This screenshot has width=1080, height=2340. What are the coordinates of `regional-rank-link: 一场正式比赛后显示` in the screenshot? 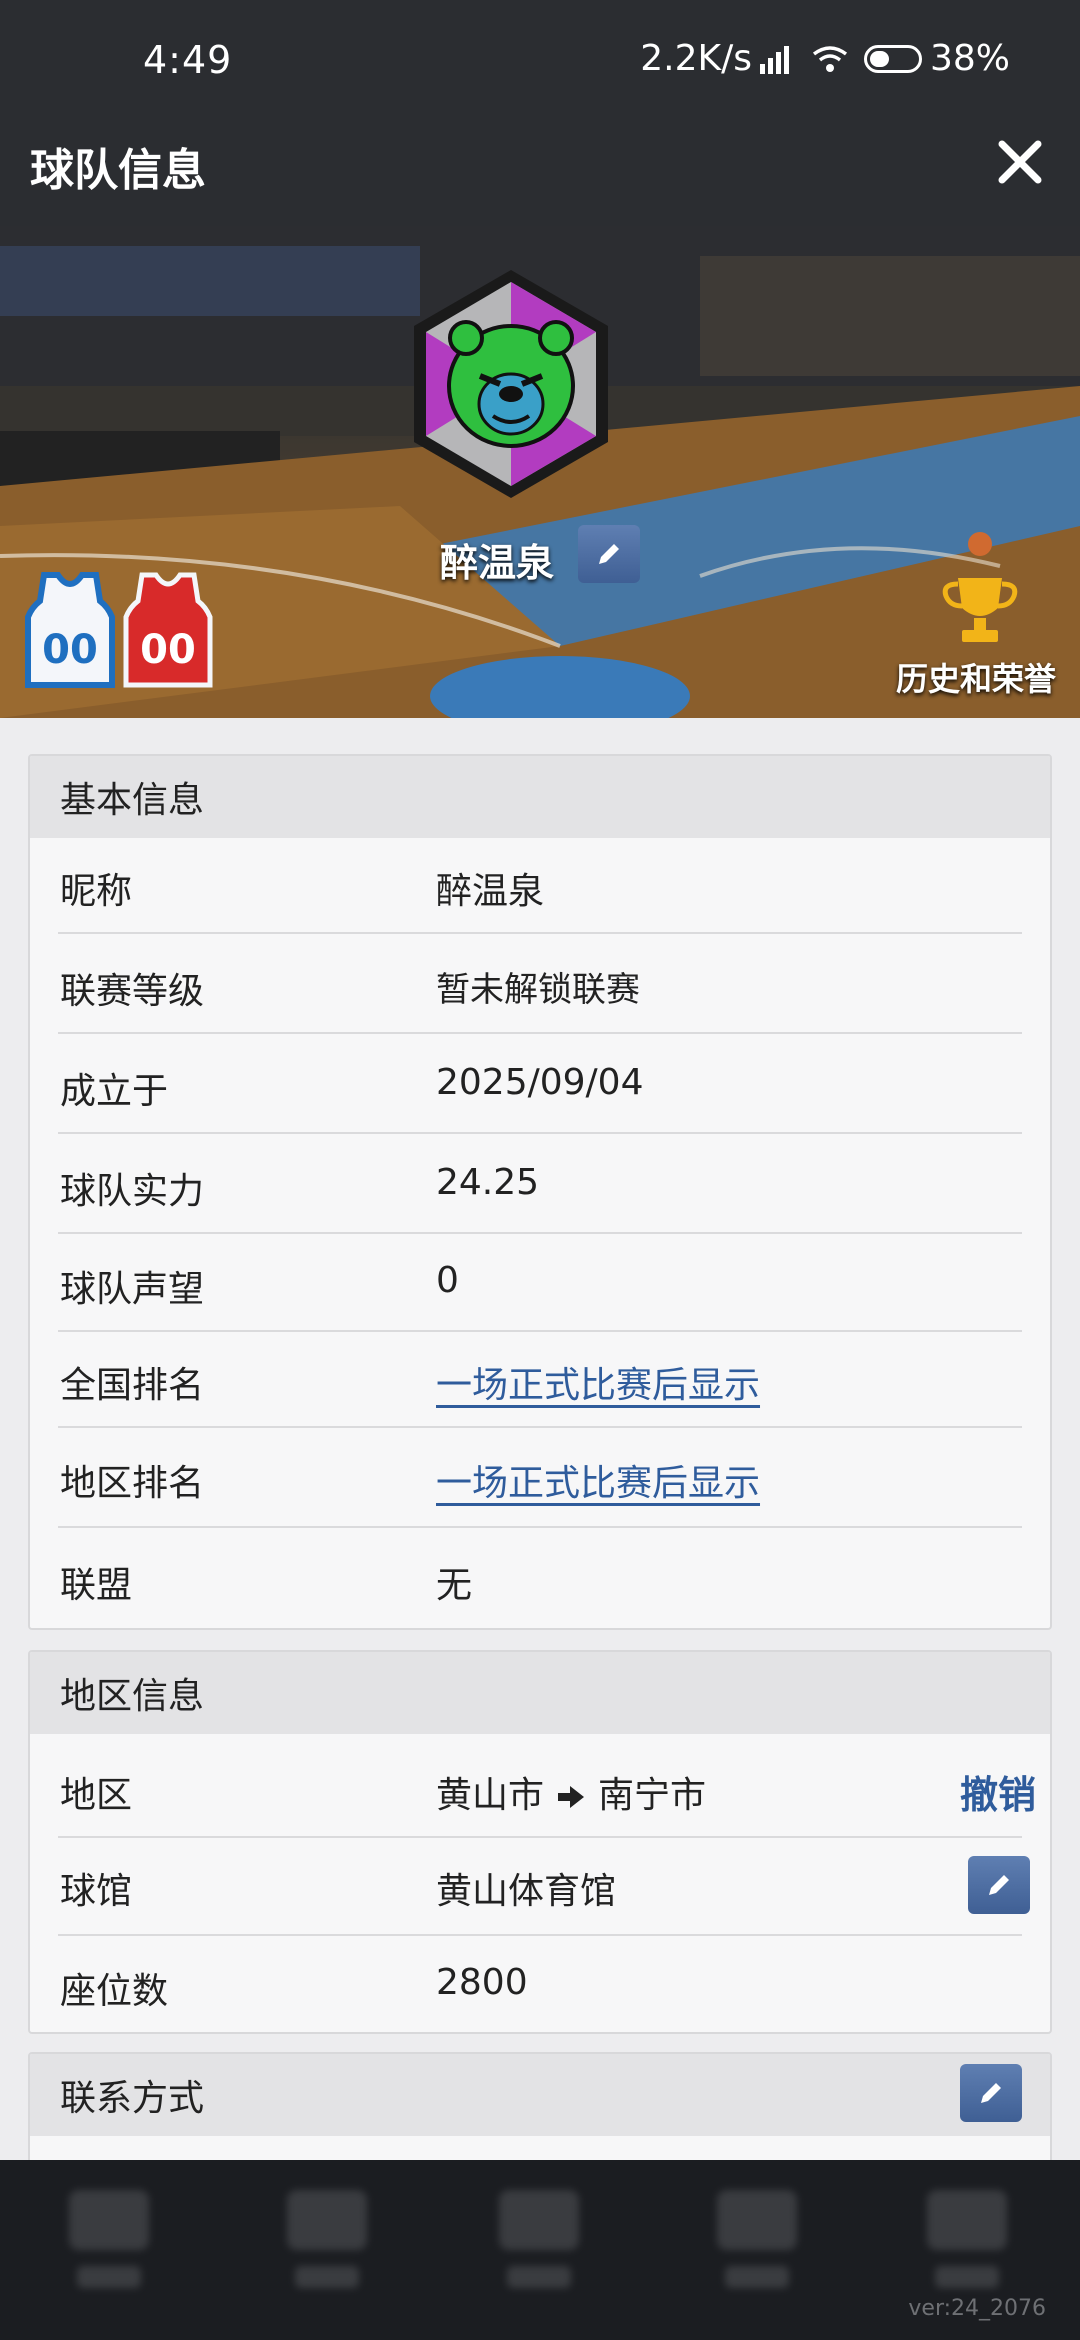 It's located at (598, 1480).